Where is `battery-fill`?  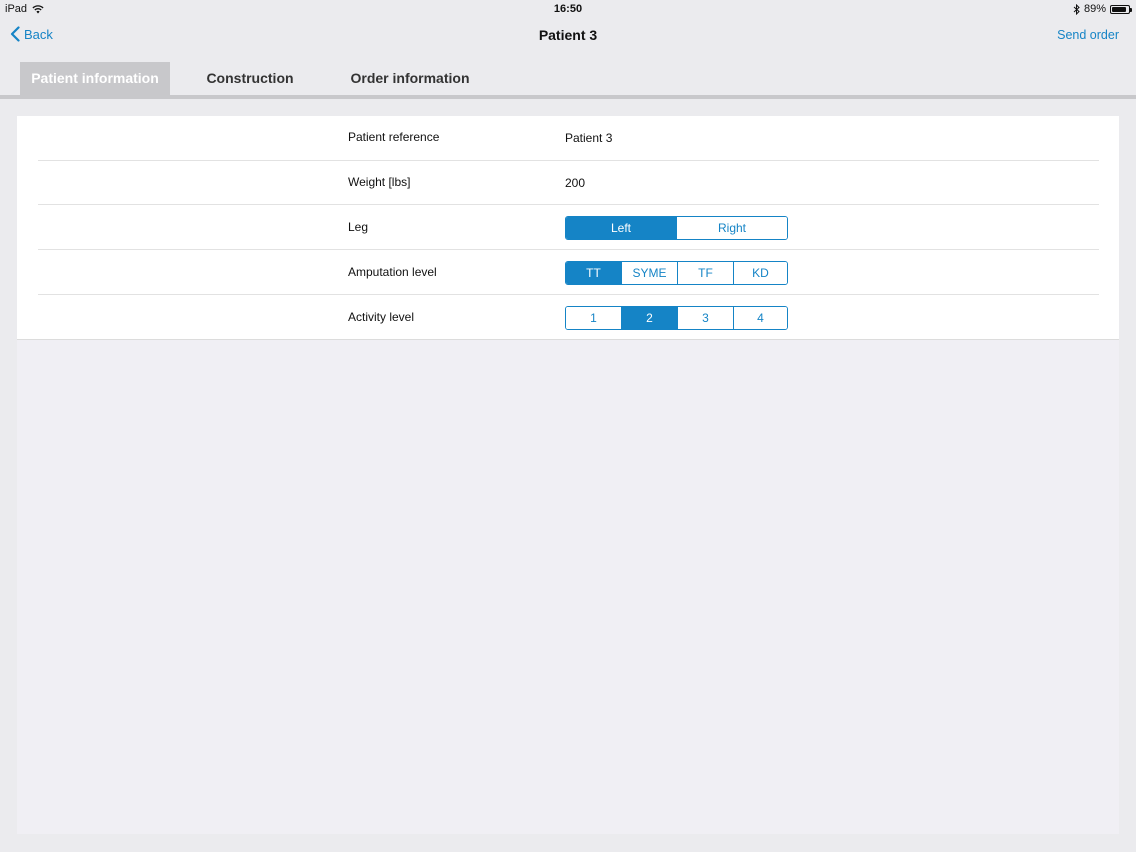 battery-fill is located at coordinates (1119, 9).